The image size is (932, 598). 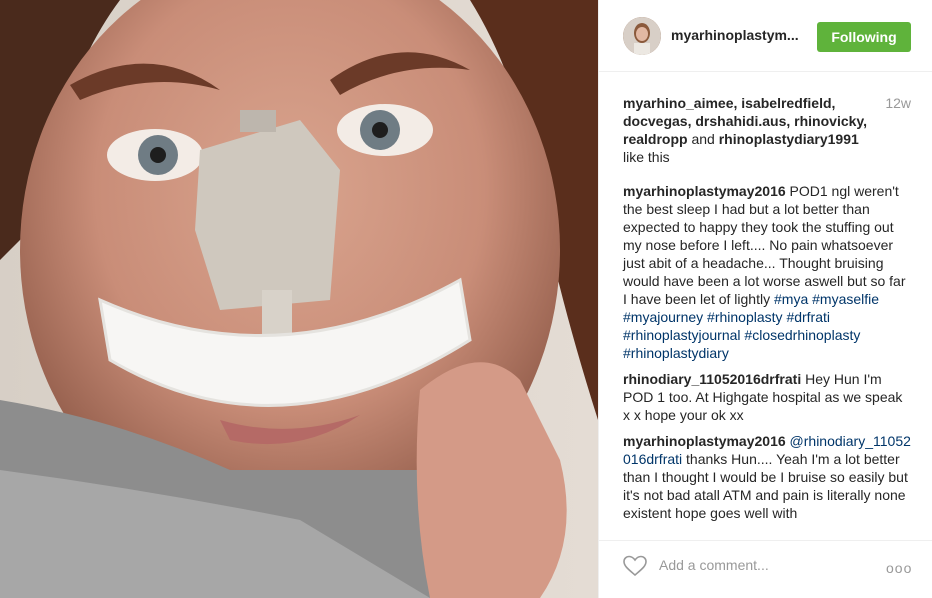 What do you see at coordinates (712, 379) in the screenshot?
I see `comment-username: rhinodiary_11052016drfrati` at bounding box center [712, 379].